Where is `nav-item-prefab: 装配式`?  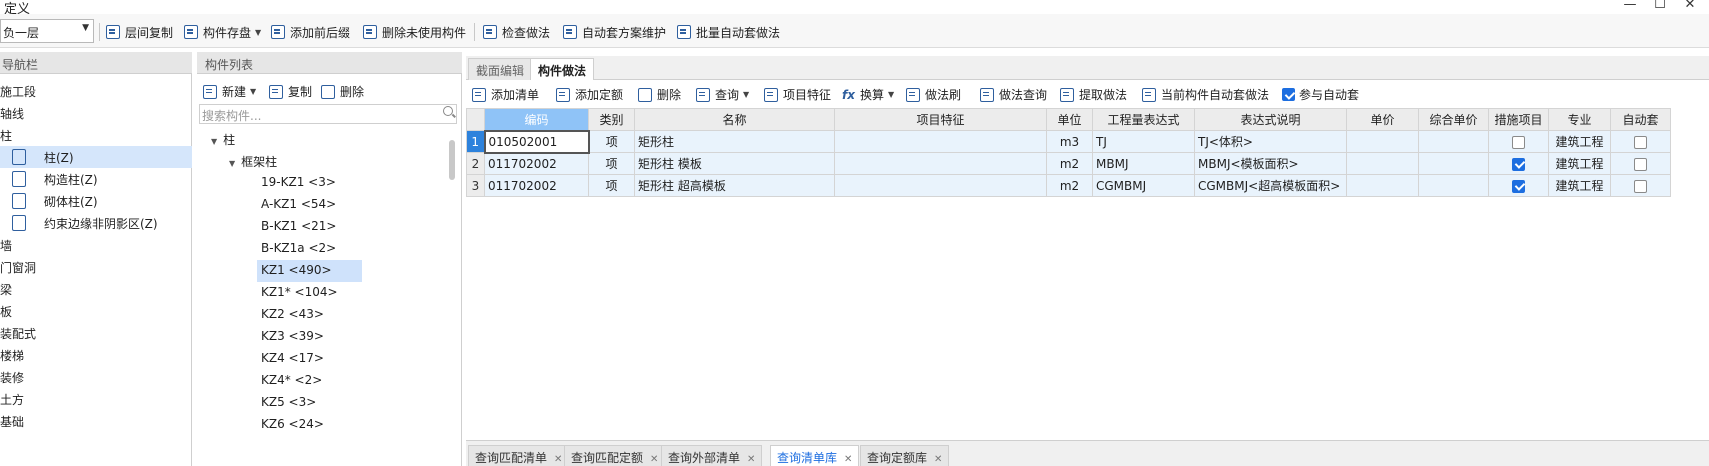
nav-item-prefab: 装配式 is located at coordinates (96, 333).